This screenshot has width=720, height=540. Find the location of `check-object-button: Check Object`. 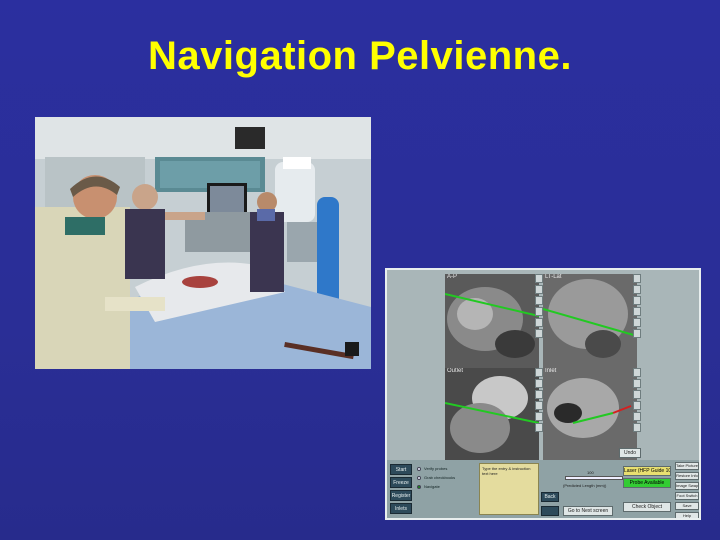

check-object-button: Check Object is located at coordinates (647, 507).